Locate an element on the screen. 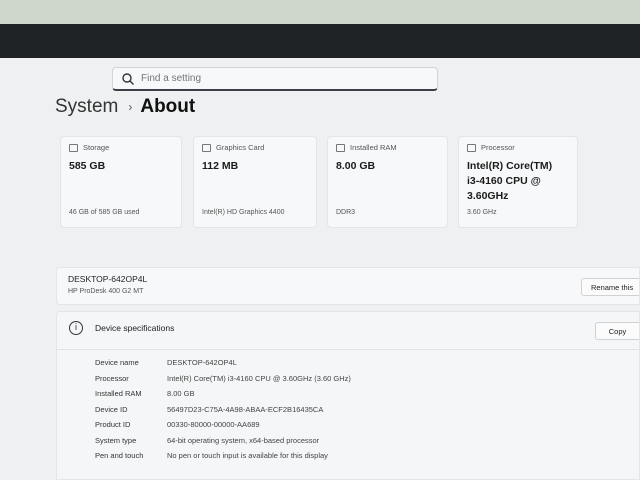 This screenshot has height=480, width=640. card-value: 8.00 GB is located at coordinates (356, 166).